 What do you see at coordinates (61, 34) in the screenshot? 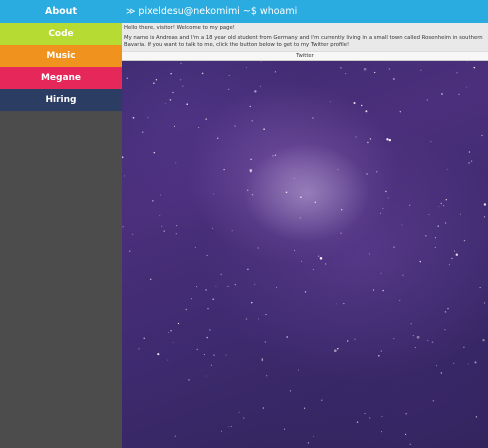
I see `sidebar-item-code: Code` at bounding box center [61, 34].